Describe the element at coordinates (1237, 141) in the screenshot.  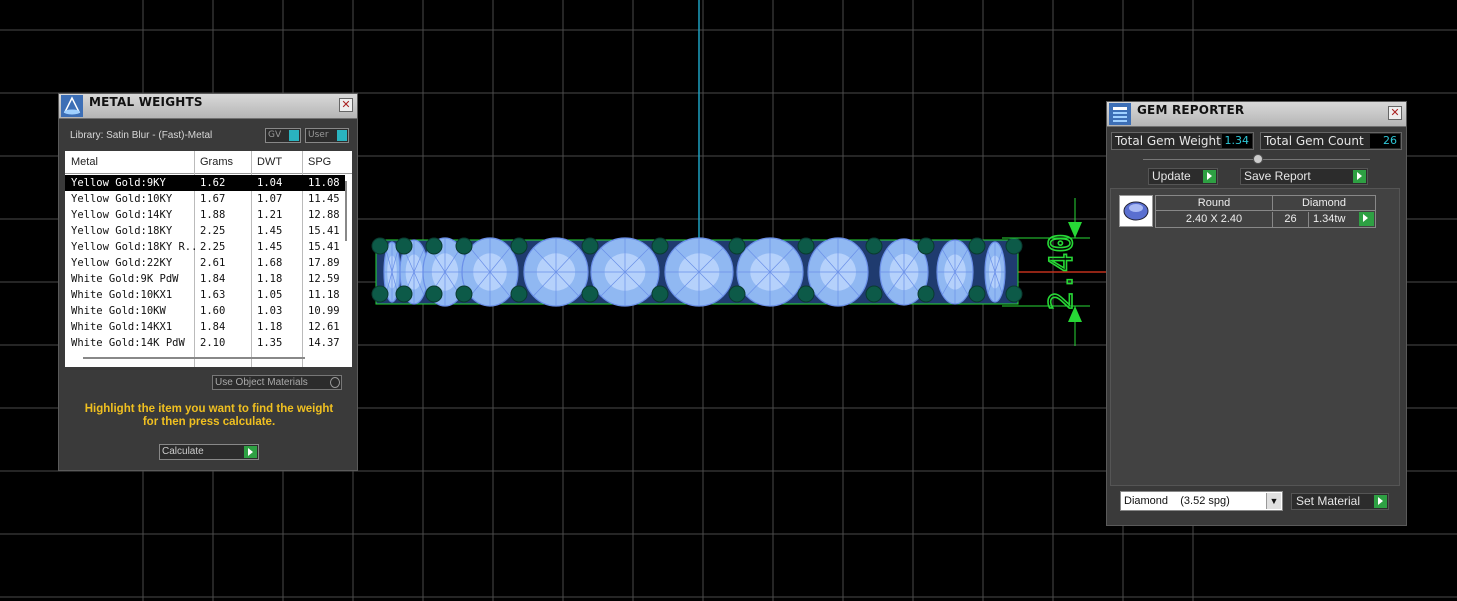
I see `total-gem-weight-value: 1.34` at that location.